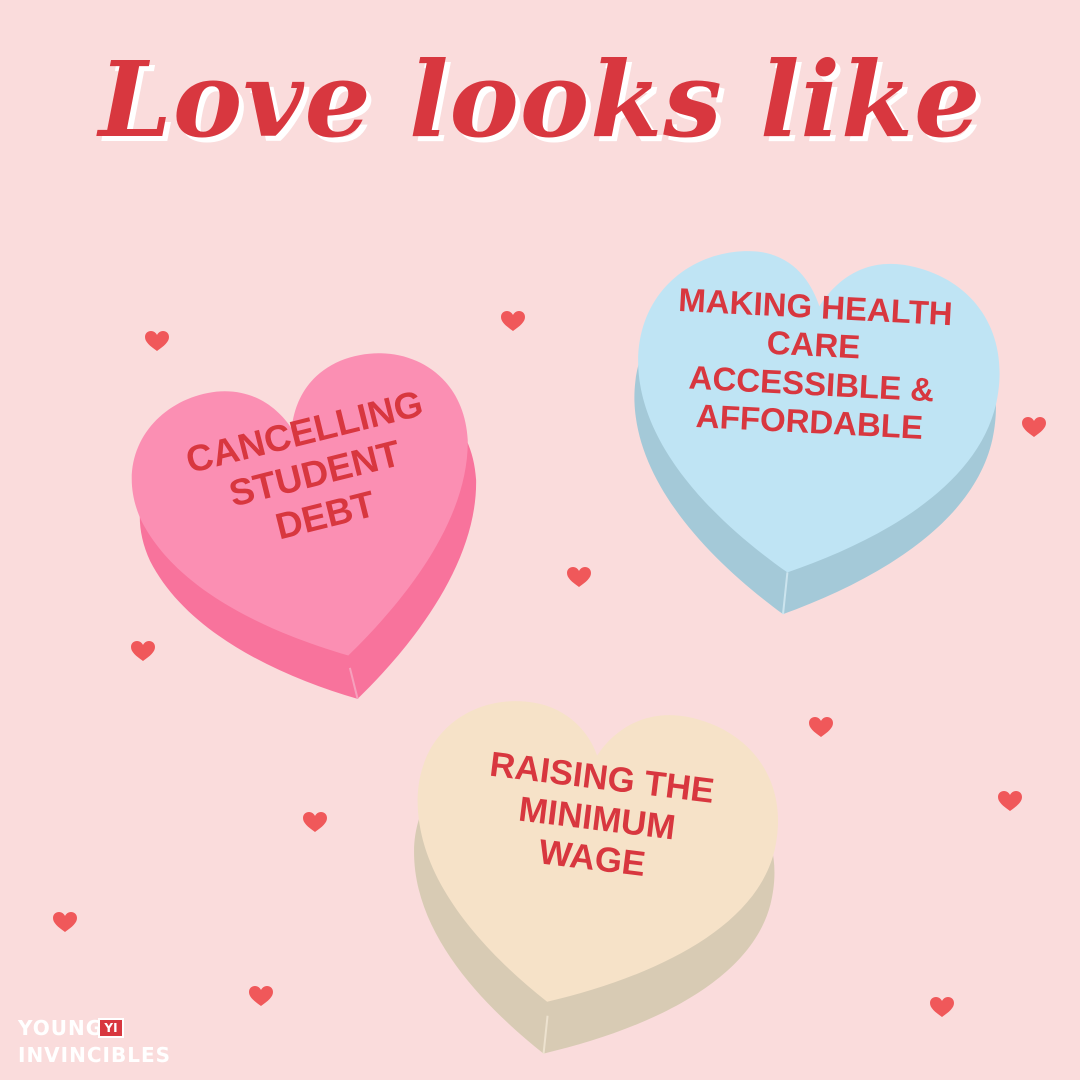  What do you see at coordinates (540, 99) in the screenshot?
I see `page-title: Love looks like` at bounding box center [540, 99].